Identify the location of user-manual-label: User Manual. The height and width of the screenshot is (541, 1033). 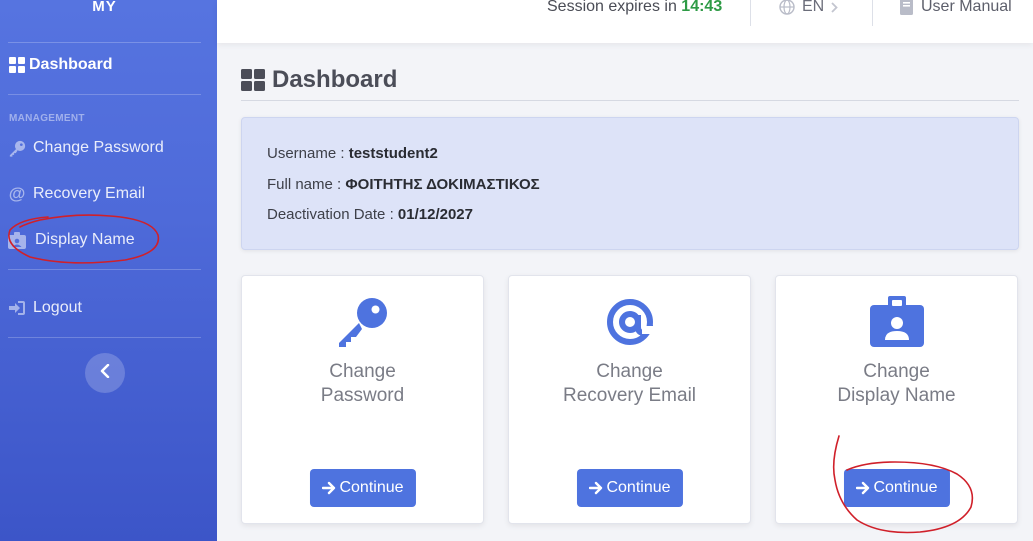
(966, 7).